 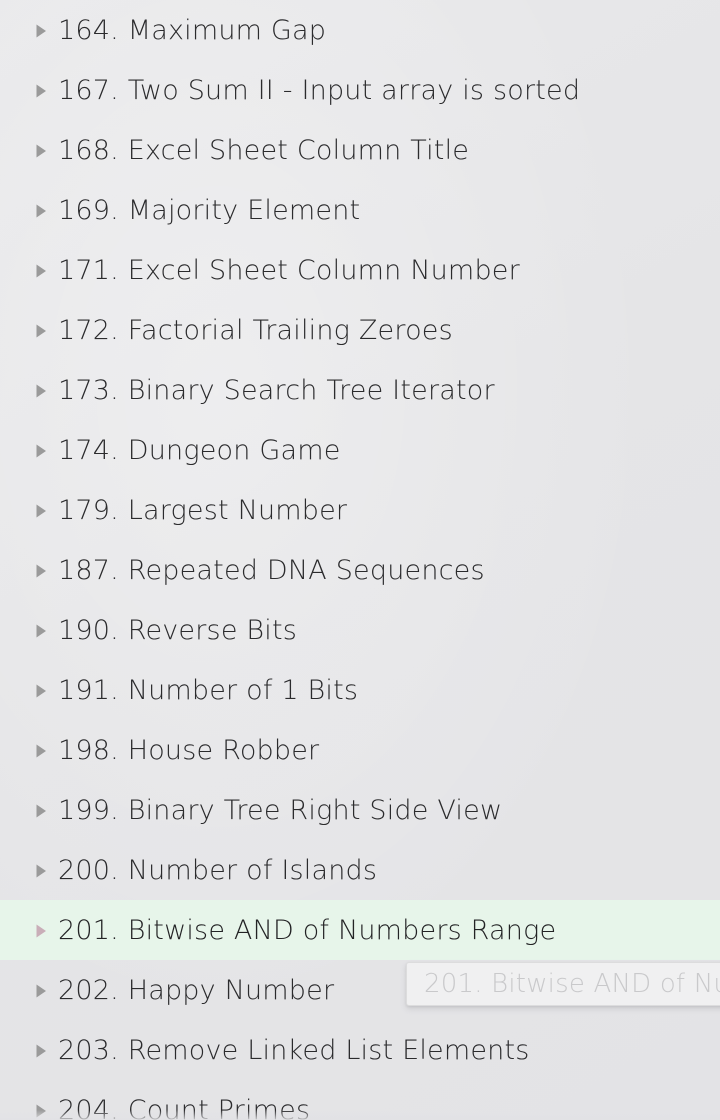 I want to click on list-item: 172. Factorial Trailing Zeroes, so click(x=360, y=330).